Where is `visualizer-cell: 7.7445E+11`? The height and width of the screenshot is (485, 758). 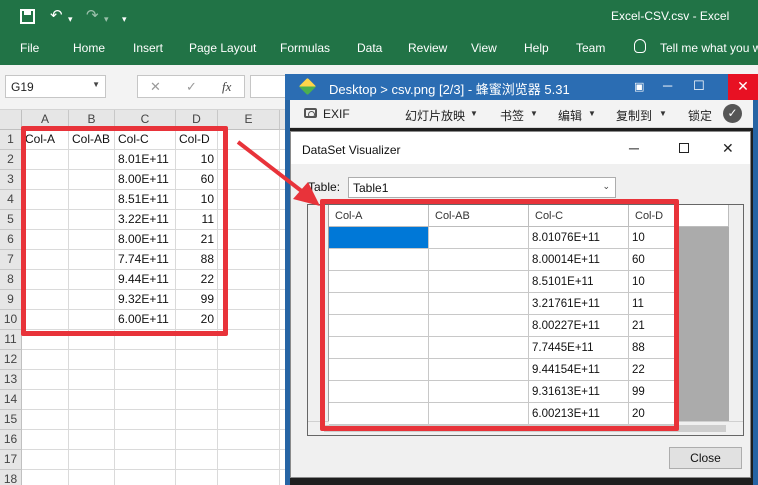 visualizer-cell: 7.7445E+11 is located at coordinates (579, 348).